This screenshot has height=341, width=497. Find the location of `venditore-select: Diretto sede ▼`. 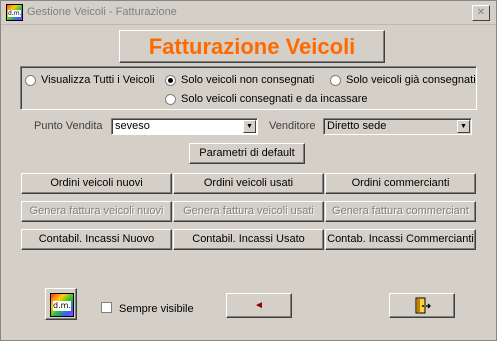

venditore-select: Diretto sede ▼ is located at coordinates (397, 126).